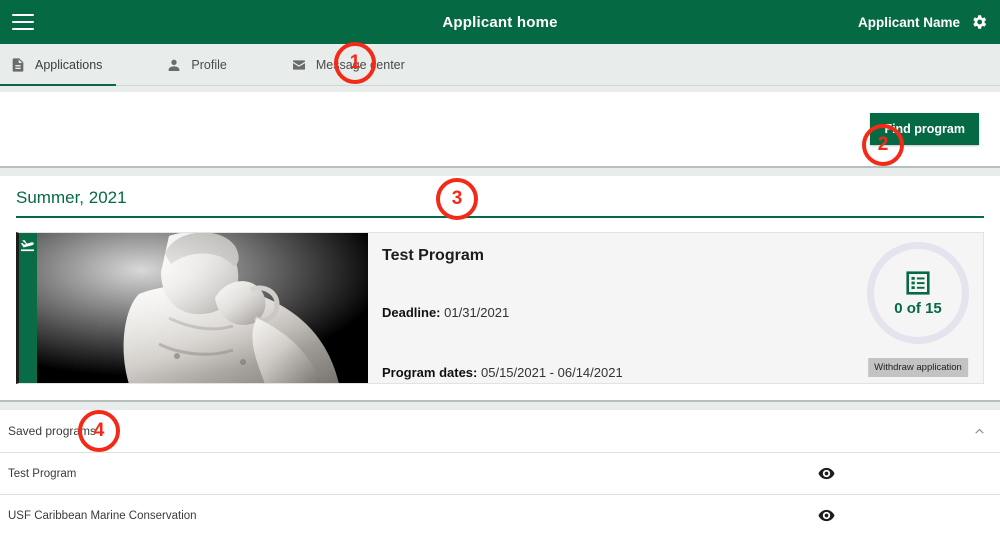  I want to click on withdraw-application-button: Withdraw application, so click(918, 367).